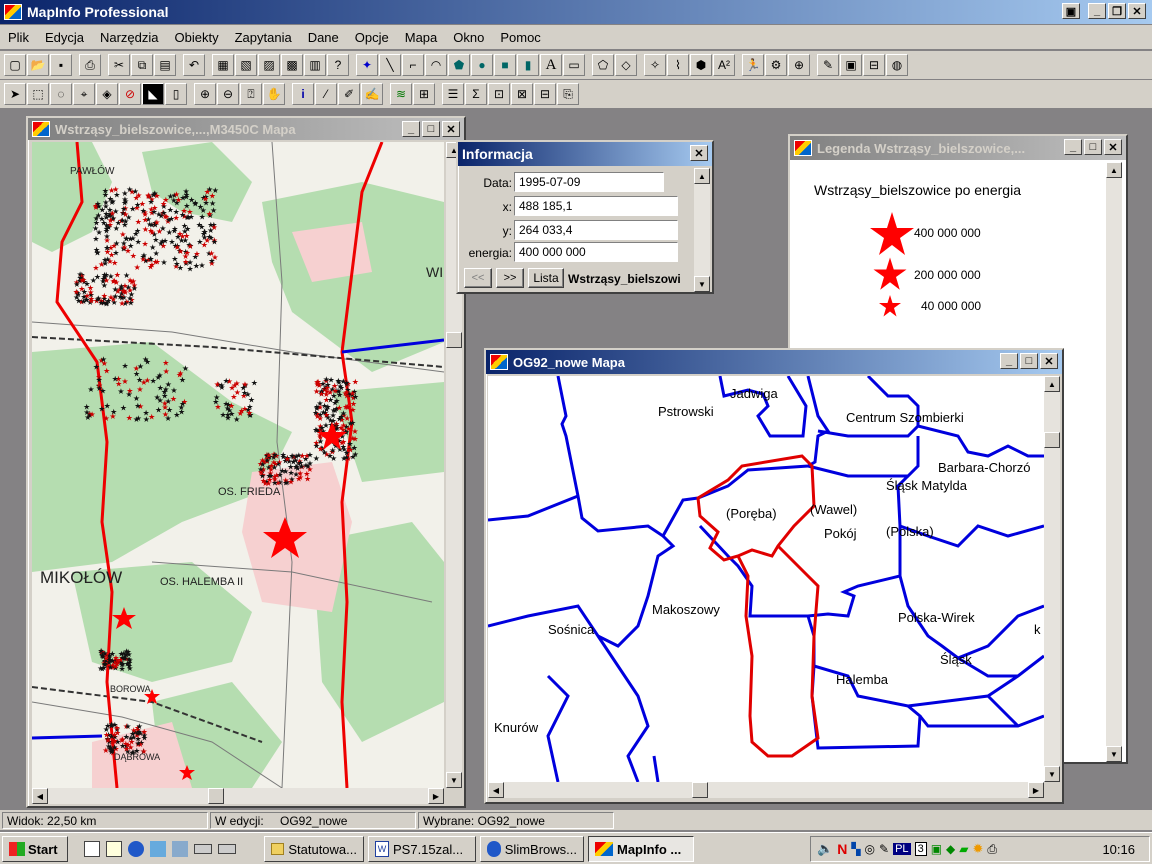  I want to click on legend-designer-icon: ⎘, so click(568, 94).